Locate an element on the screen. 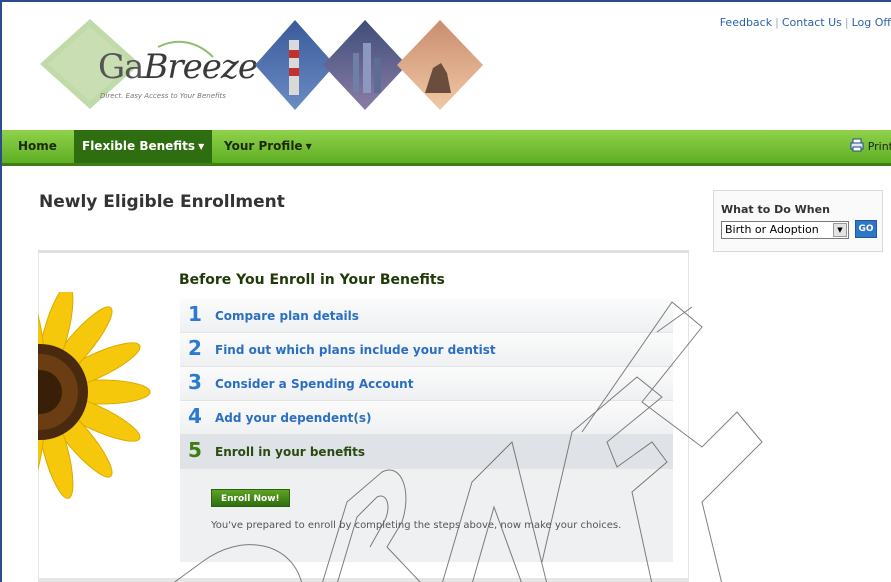  printer-icon is located at coordinates (857, 145).